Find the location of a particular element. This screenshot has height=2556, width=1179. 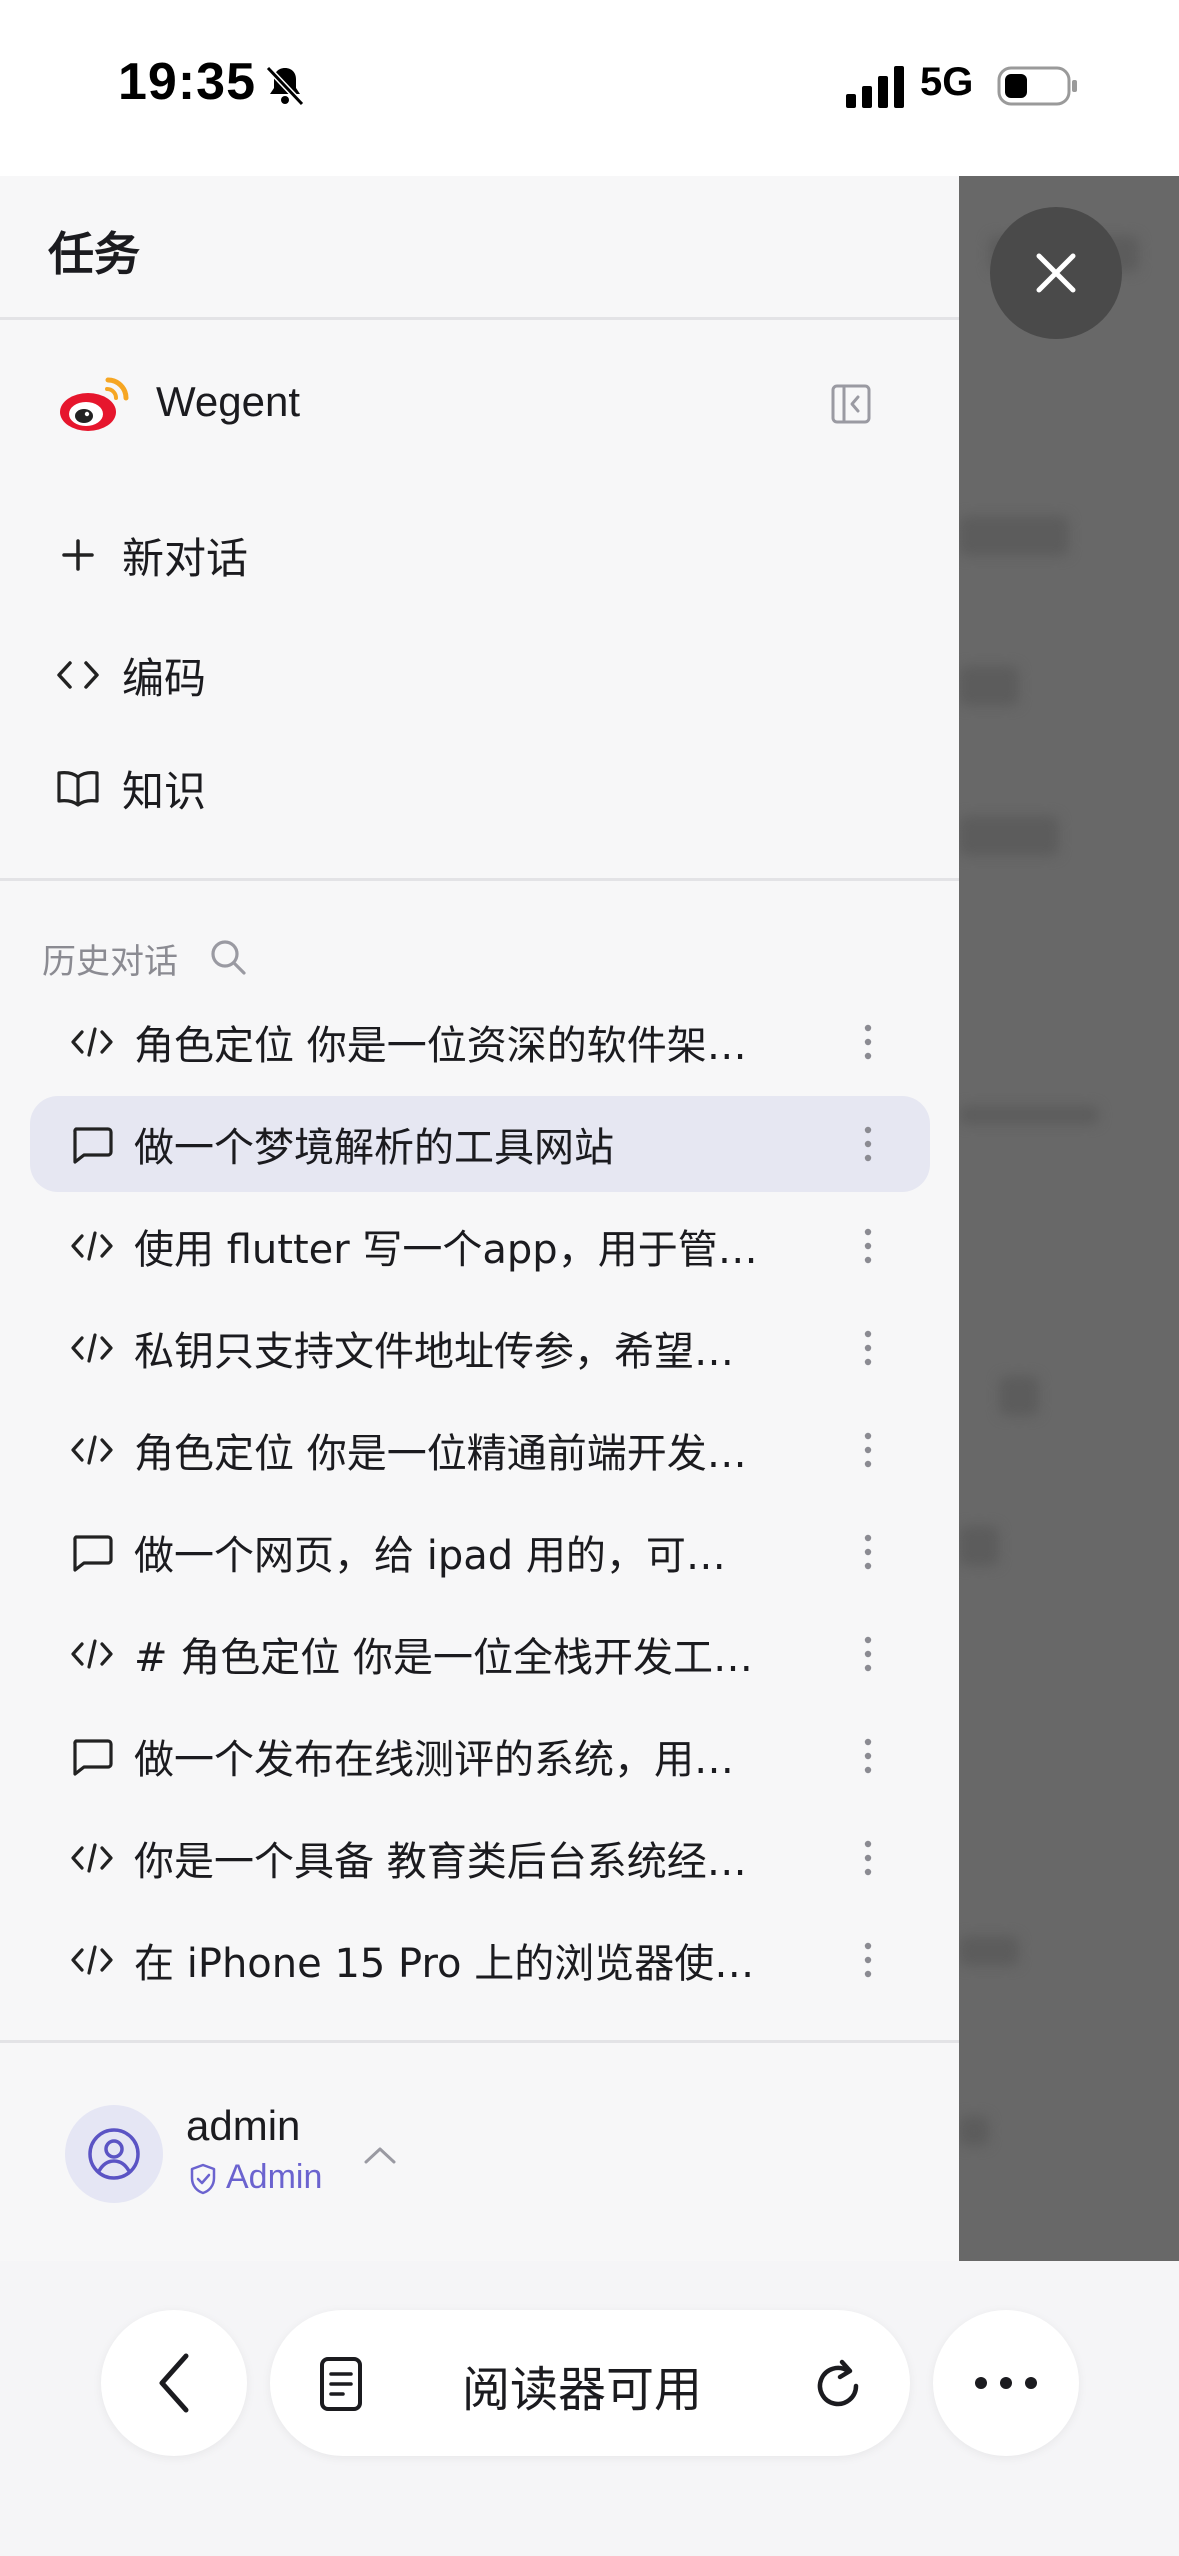

nav-item-code: 编码 is located at coordinates (480, 675).